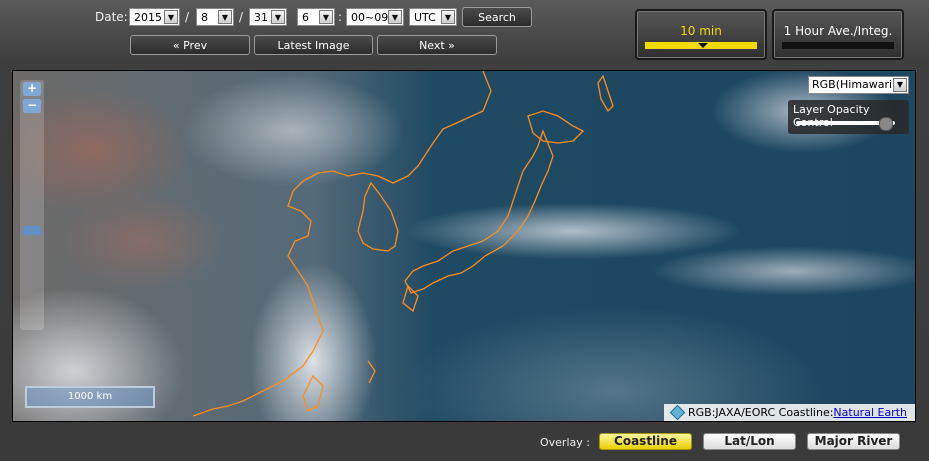 The width and height of the screenshot is (929, 461). What do you see at coordinates (111, 17) in the screenshot?
I see `date-label: Date:` at bounding box center [111, 17].